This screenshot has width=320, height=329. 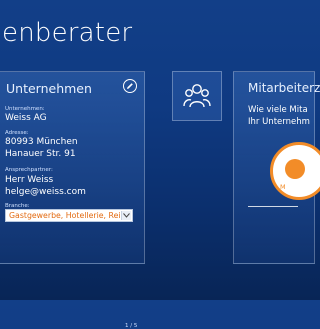 I want to click on contact-label: Ansprechpartner:, so click(x=29, y=170).